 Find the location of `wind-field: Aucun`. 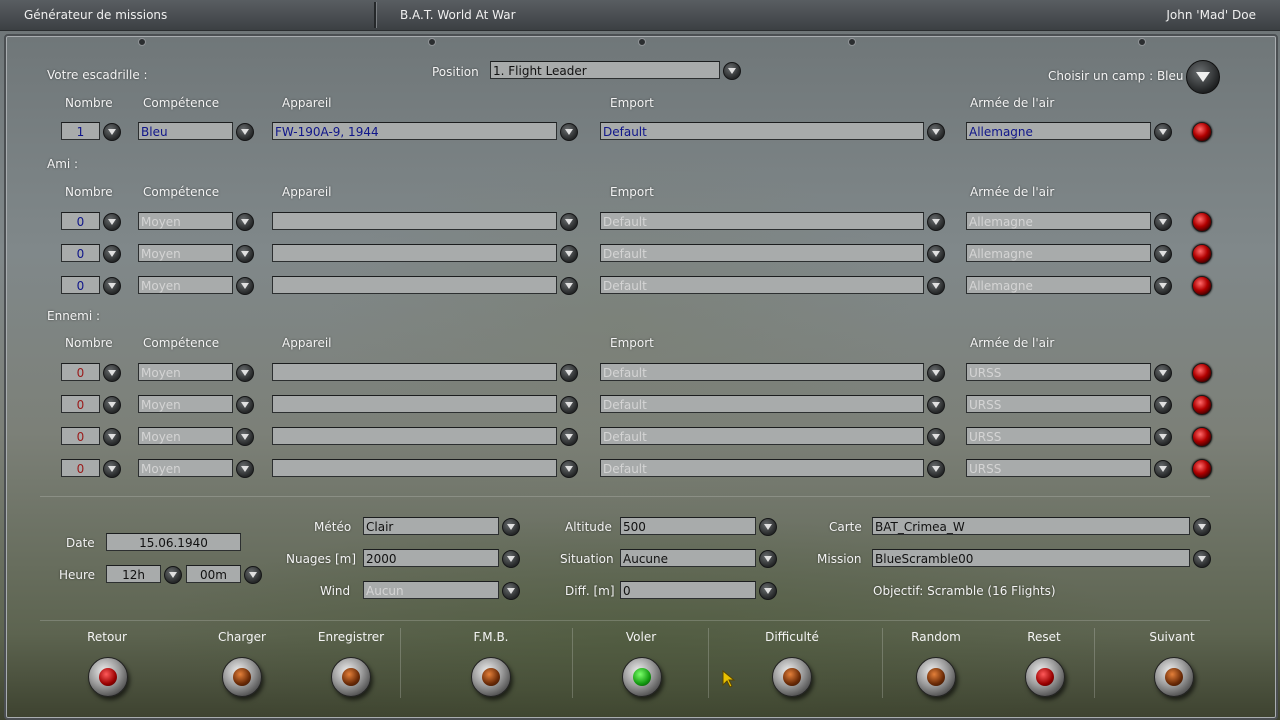

wind-field: Aucun is located at coordinates (431, 590).